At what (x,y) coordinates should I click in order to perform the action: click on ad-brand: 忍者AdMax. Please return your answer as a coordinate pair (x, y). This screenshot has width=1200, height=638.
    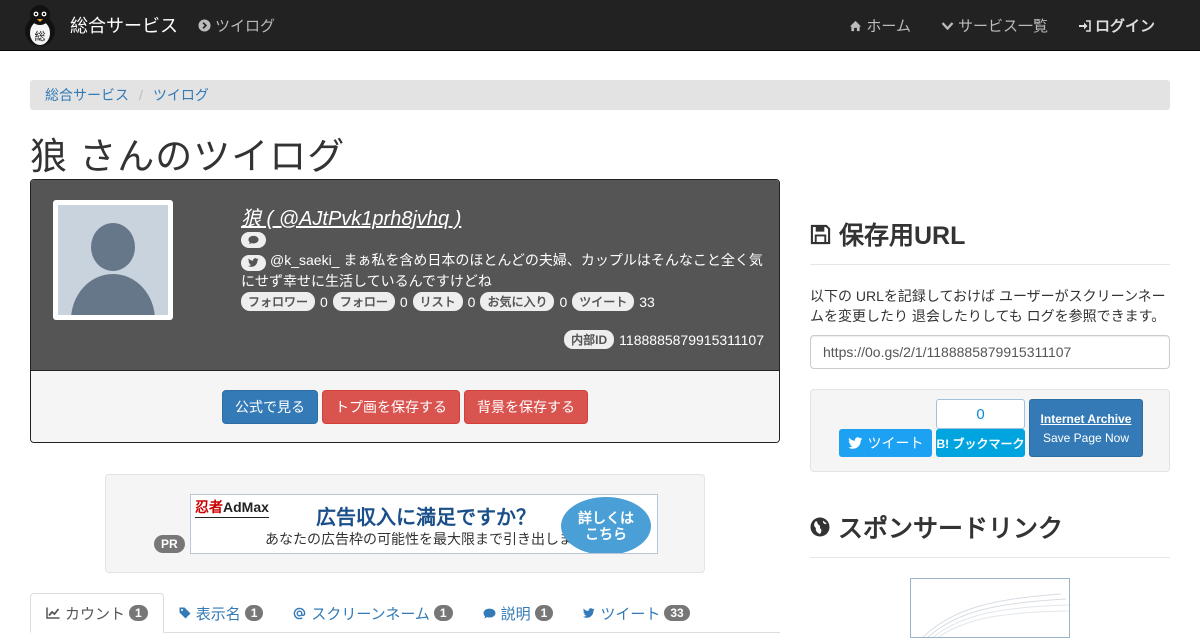
    Looking at the image, I should click on (232, 507).